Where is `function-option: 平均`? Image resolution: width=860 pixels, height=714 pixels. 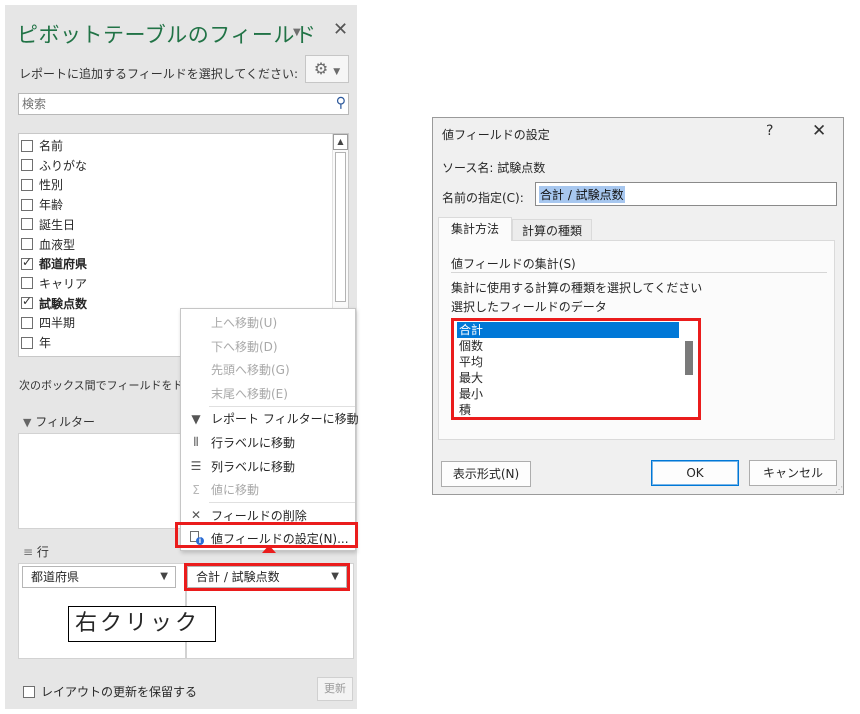 function-option: 平均 is located at coordinates (568, 362).